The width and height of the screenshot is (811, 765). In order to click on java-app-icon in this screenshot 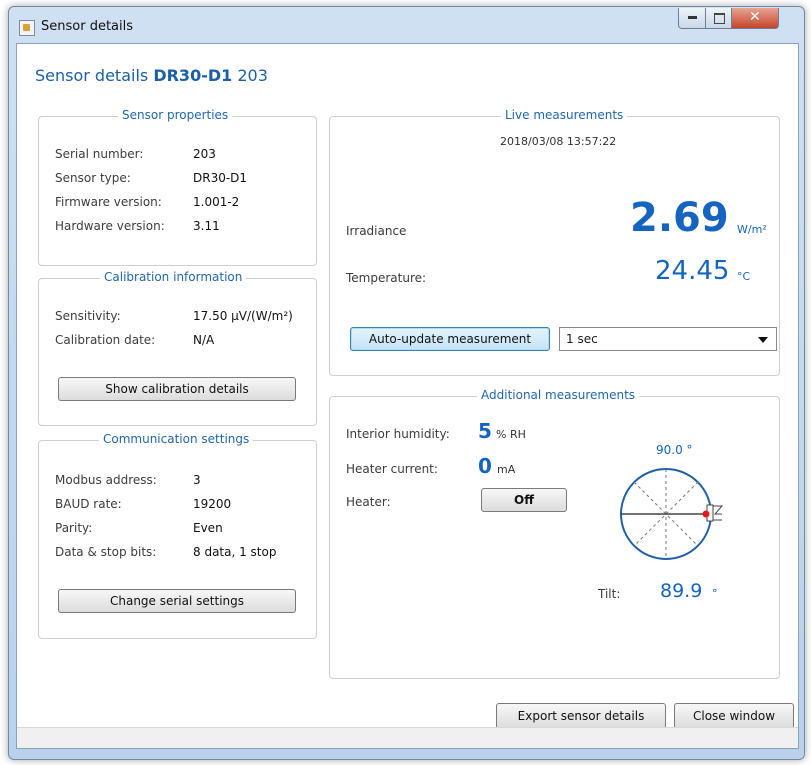, I will do `click(27, 28)`.